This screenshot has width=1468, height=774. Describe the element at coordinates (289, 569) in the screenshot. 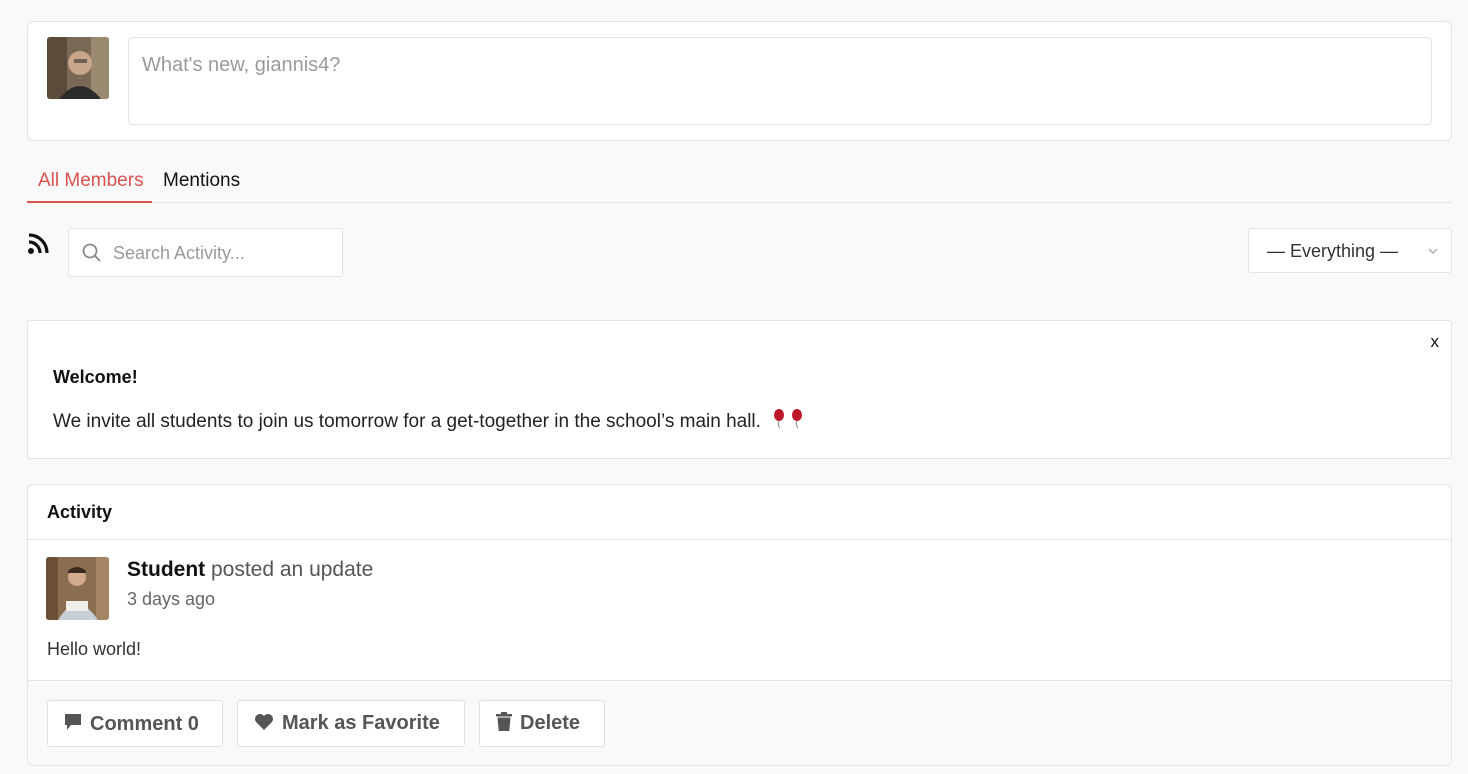

I see `activity-action: posted an update` at that location.